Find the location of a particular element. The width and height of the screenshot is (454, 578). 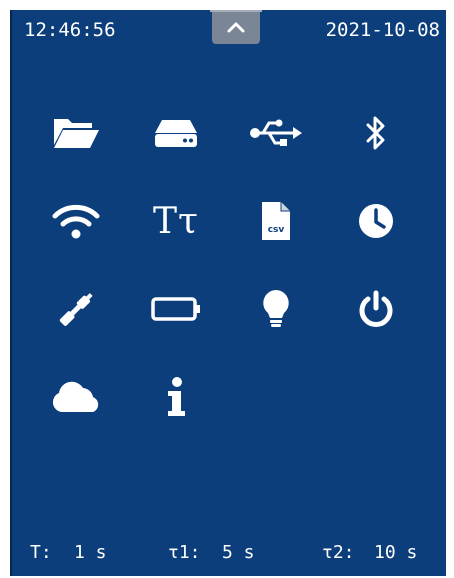

battery-icon is located at coordinates (175, 309).